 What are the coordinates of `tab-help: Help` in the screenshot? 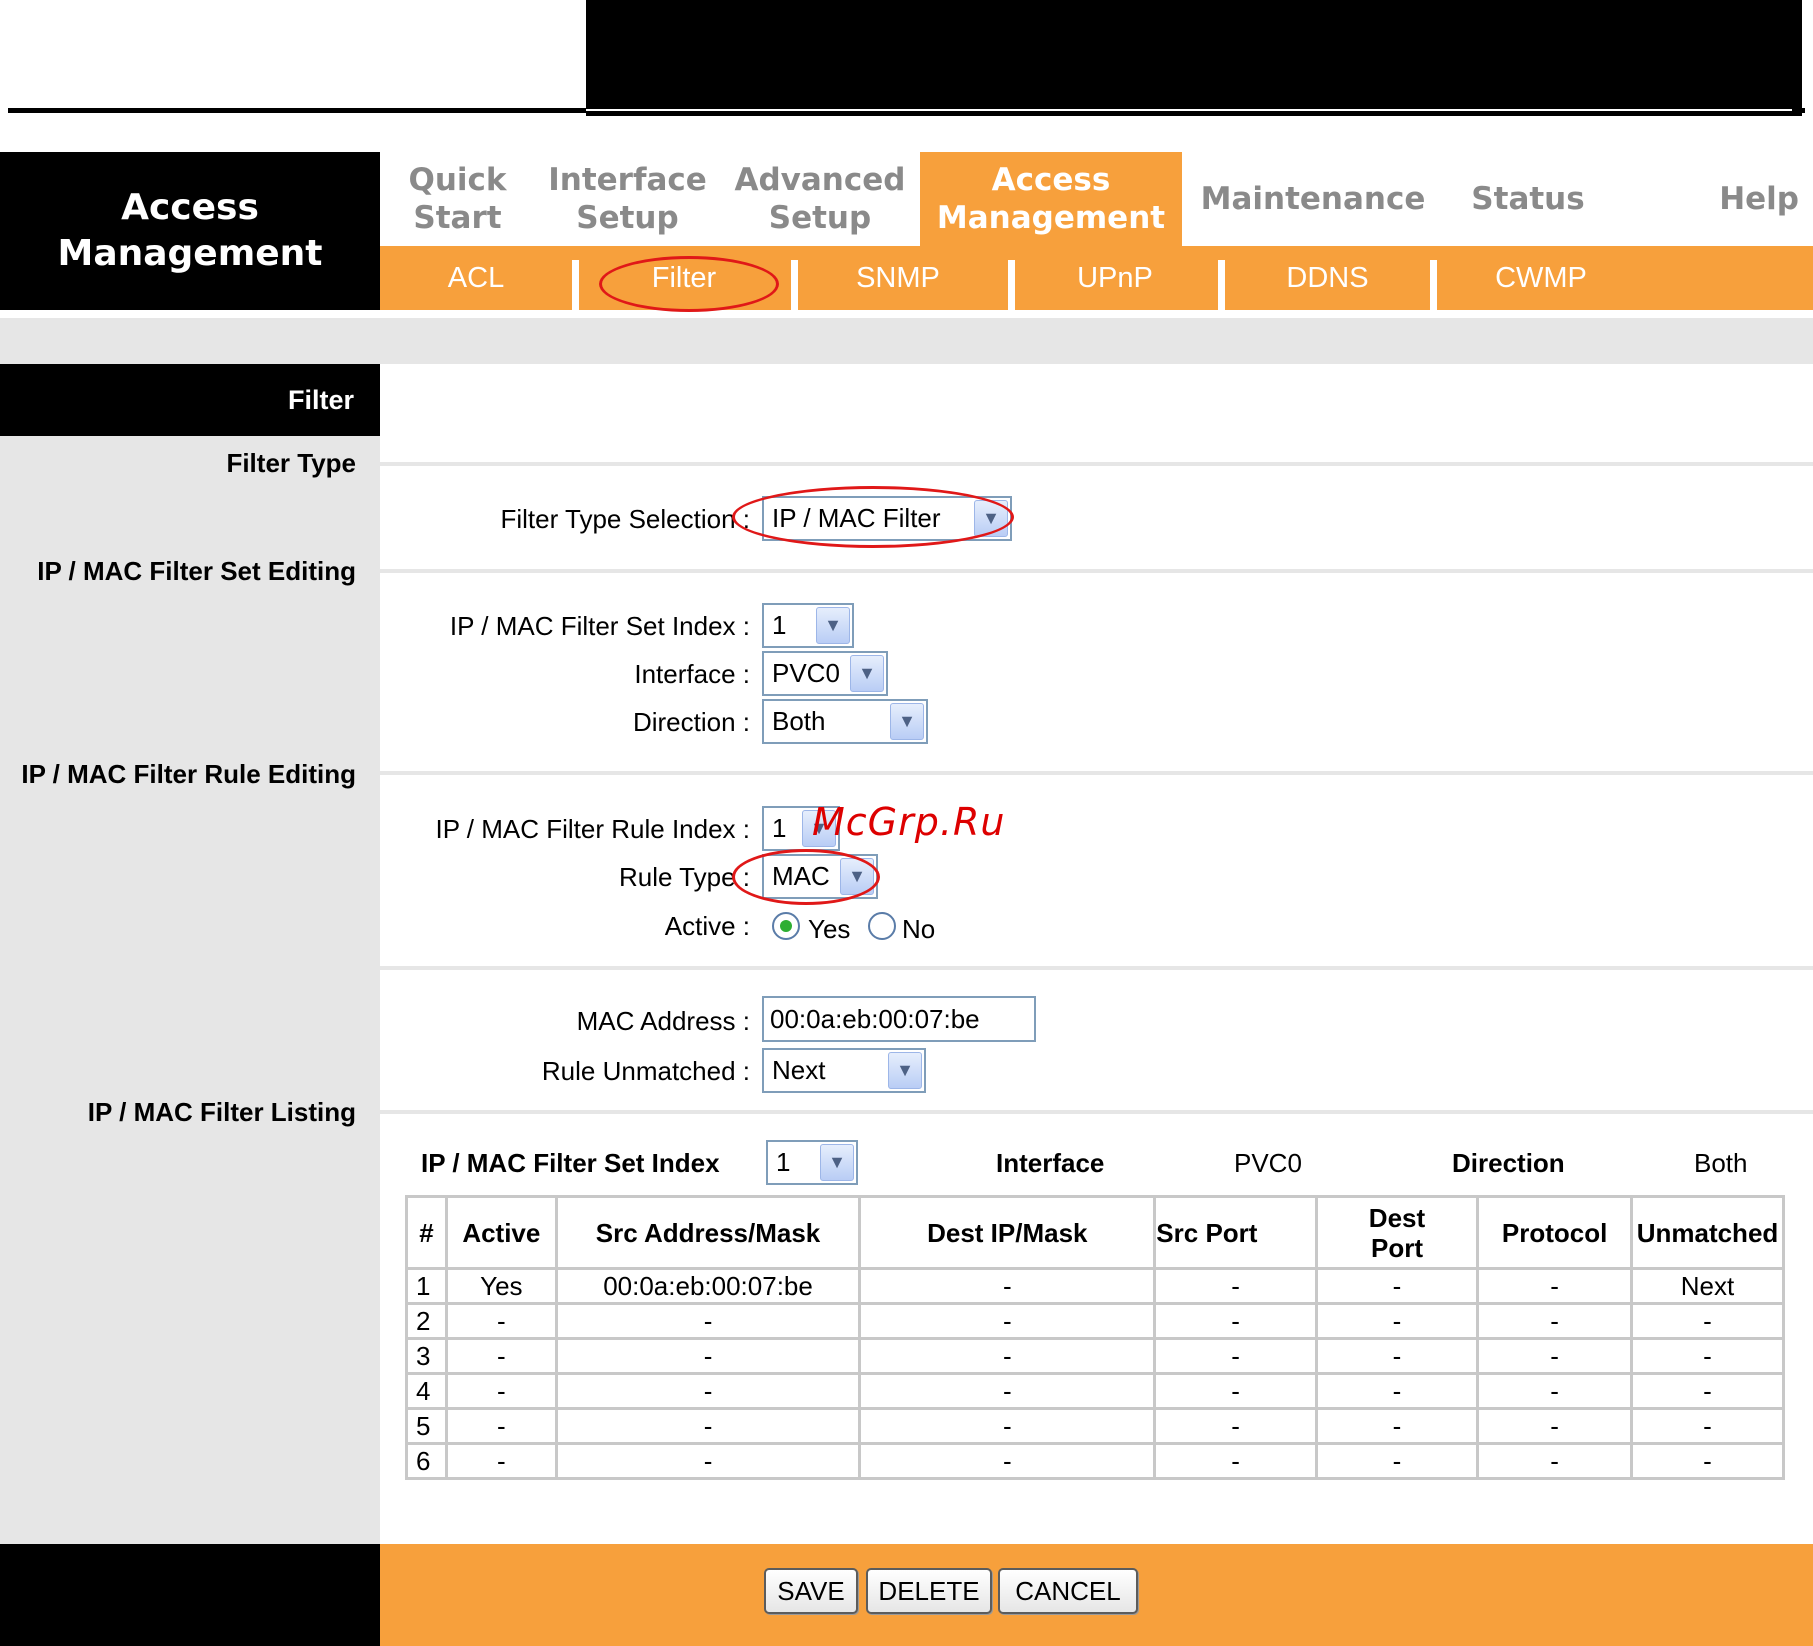 It's located at (1712, 199).